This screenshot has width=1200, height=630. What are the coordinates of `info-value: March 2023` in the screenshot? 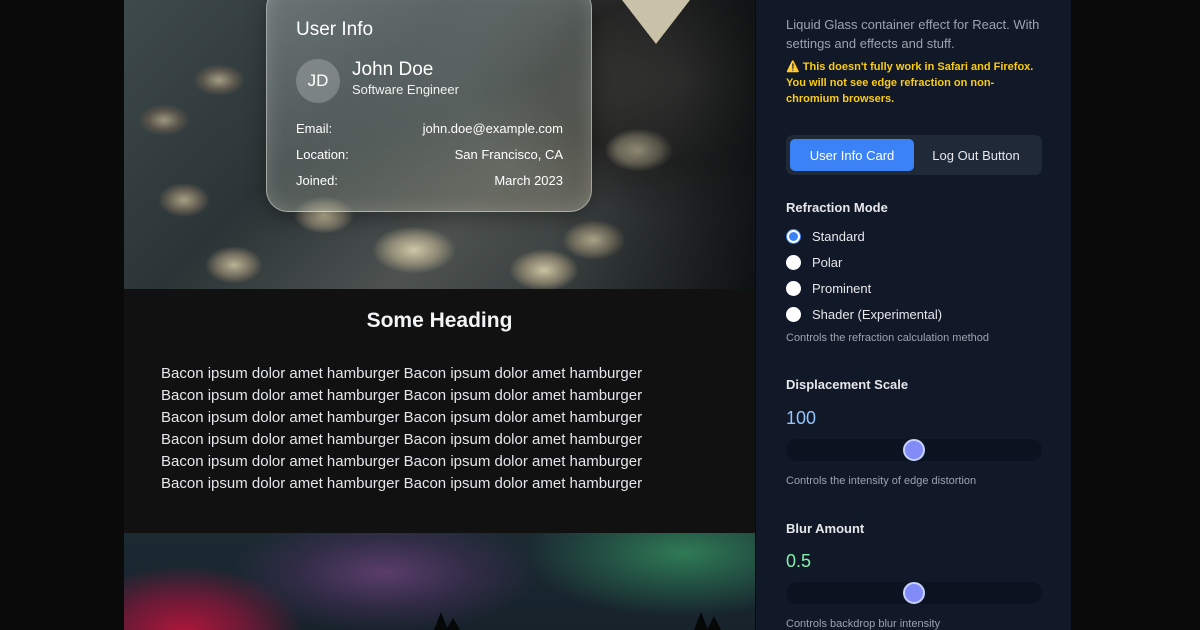 It's located at (528, 180).